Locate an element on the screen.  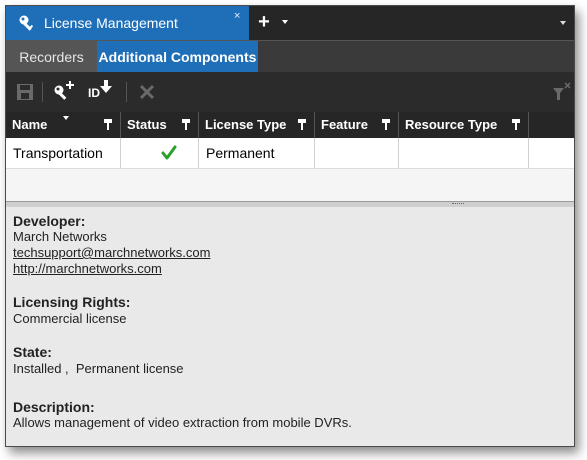
tab-additional-components: Additional Components is located at coordinates (177, 57).